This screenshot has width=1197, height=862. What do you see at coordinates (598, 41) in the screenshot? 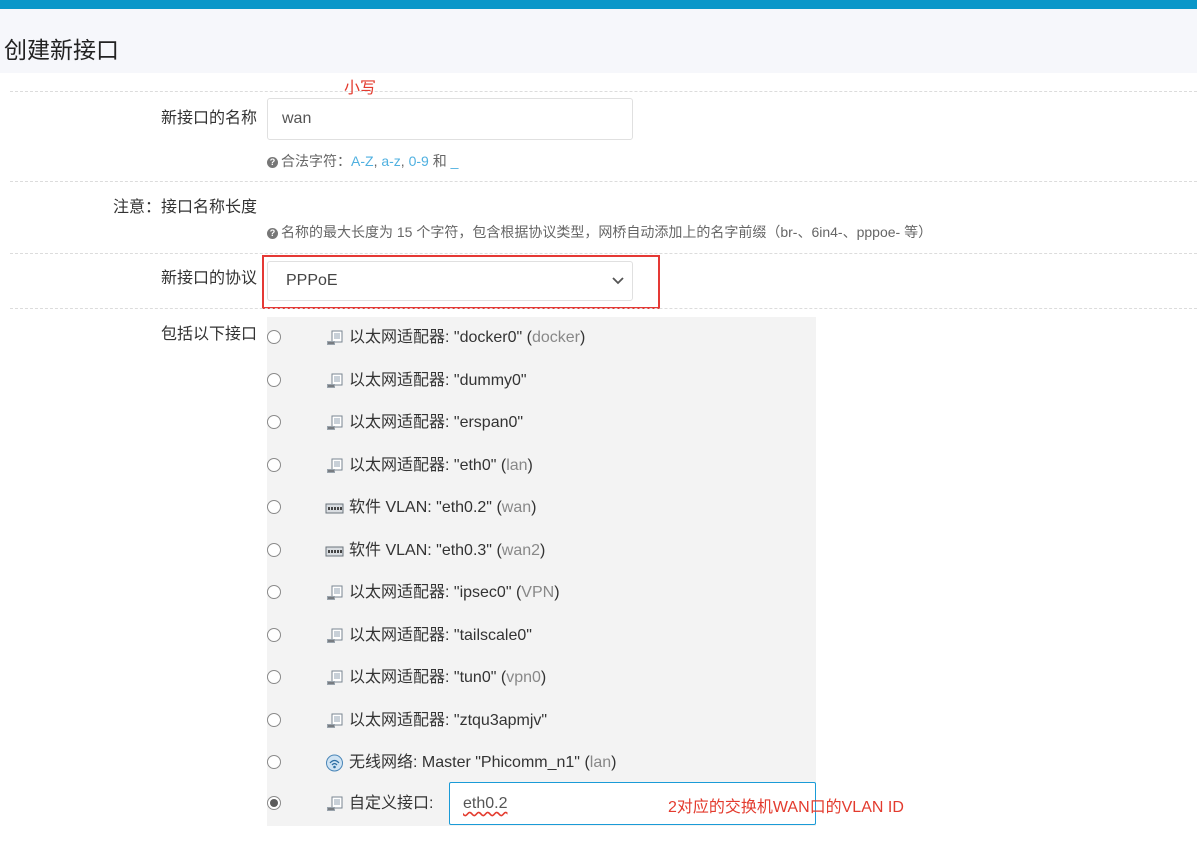
I see `page-header: 创建新接口` at bounding box center [598, 41].